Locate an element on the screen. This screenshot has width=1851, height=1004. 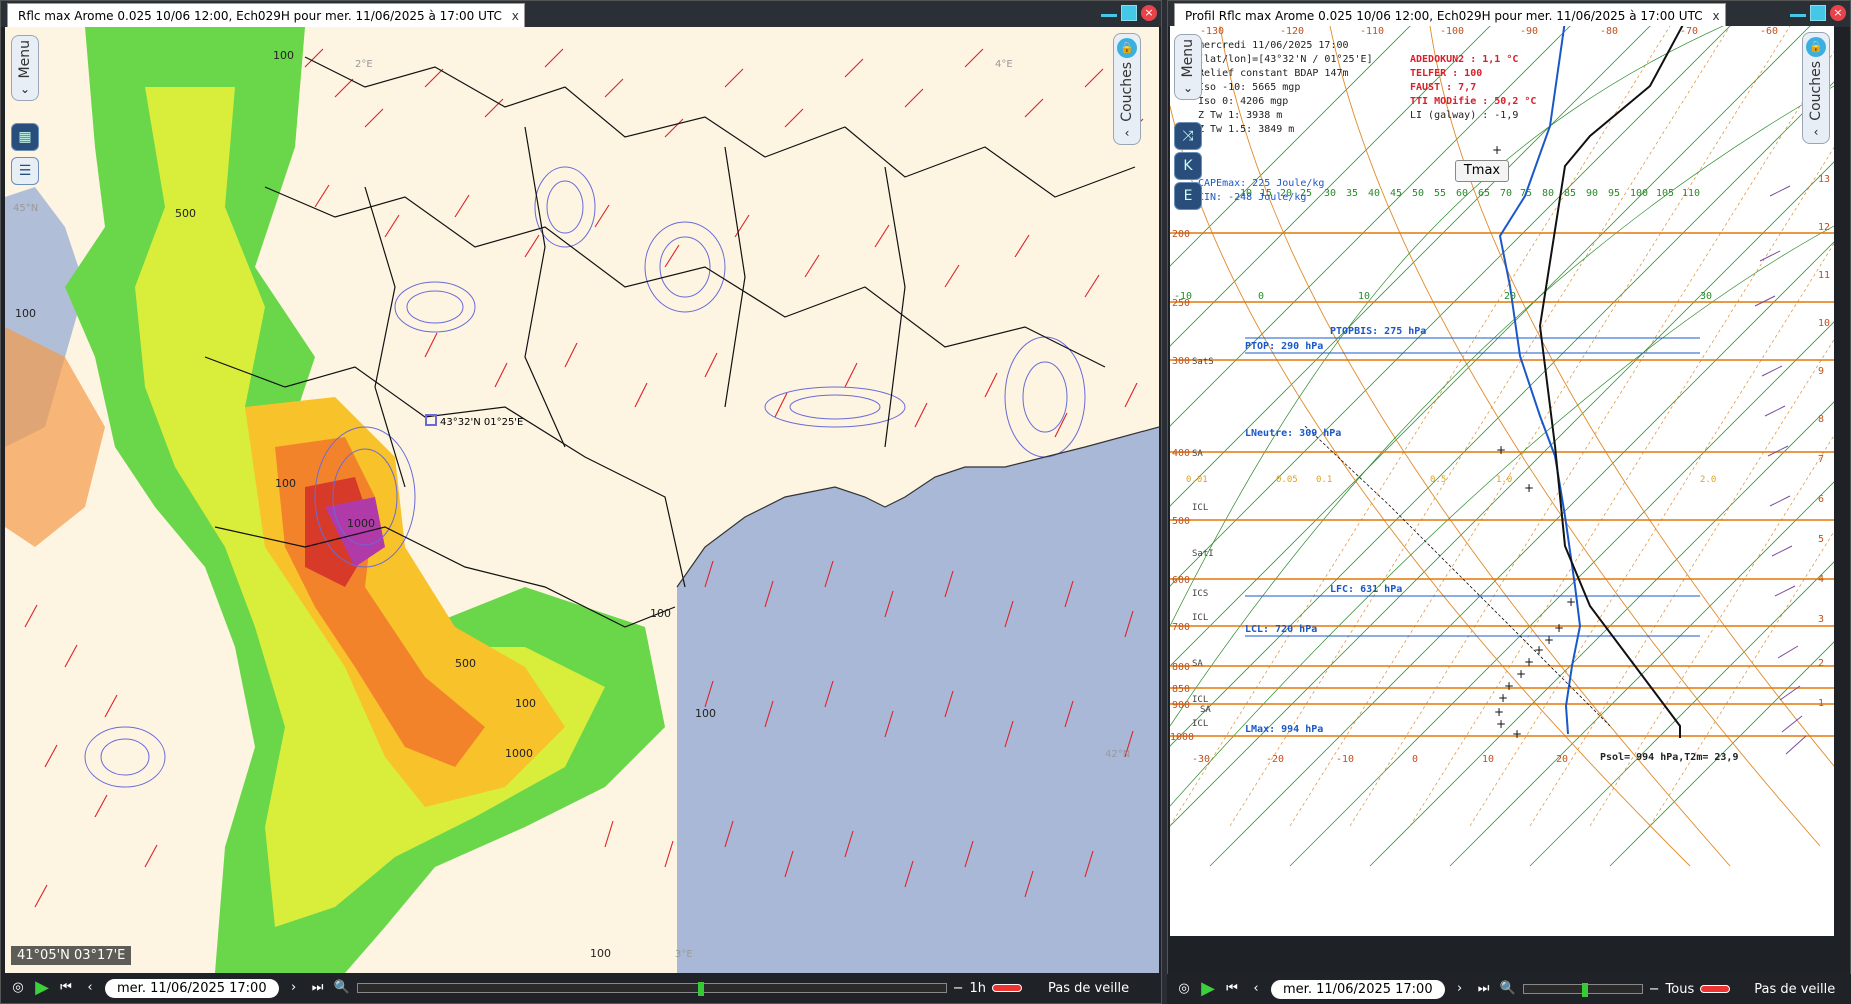
point-label: 43°32'N 01°25'E is located at coordinates (481, 422).